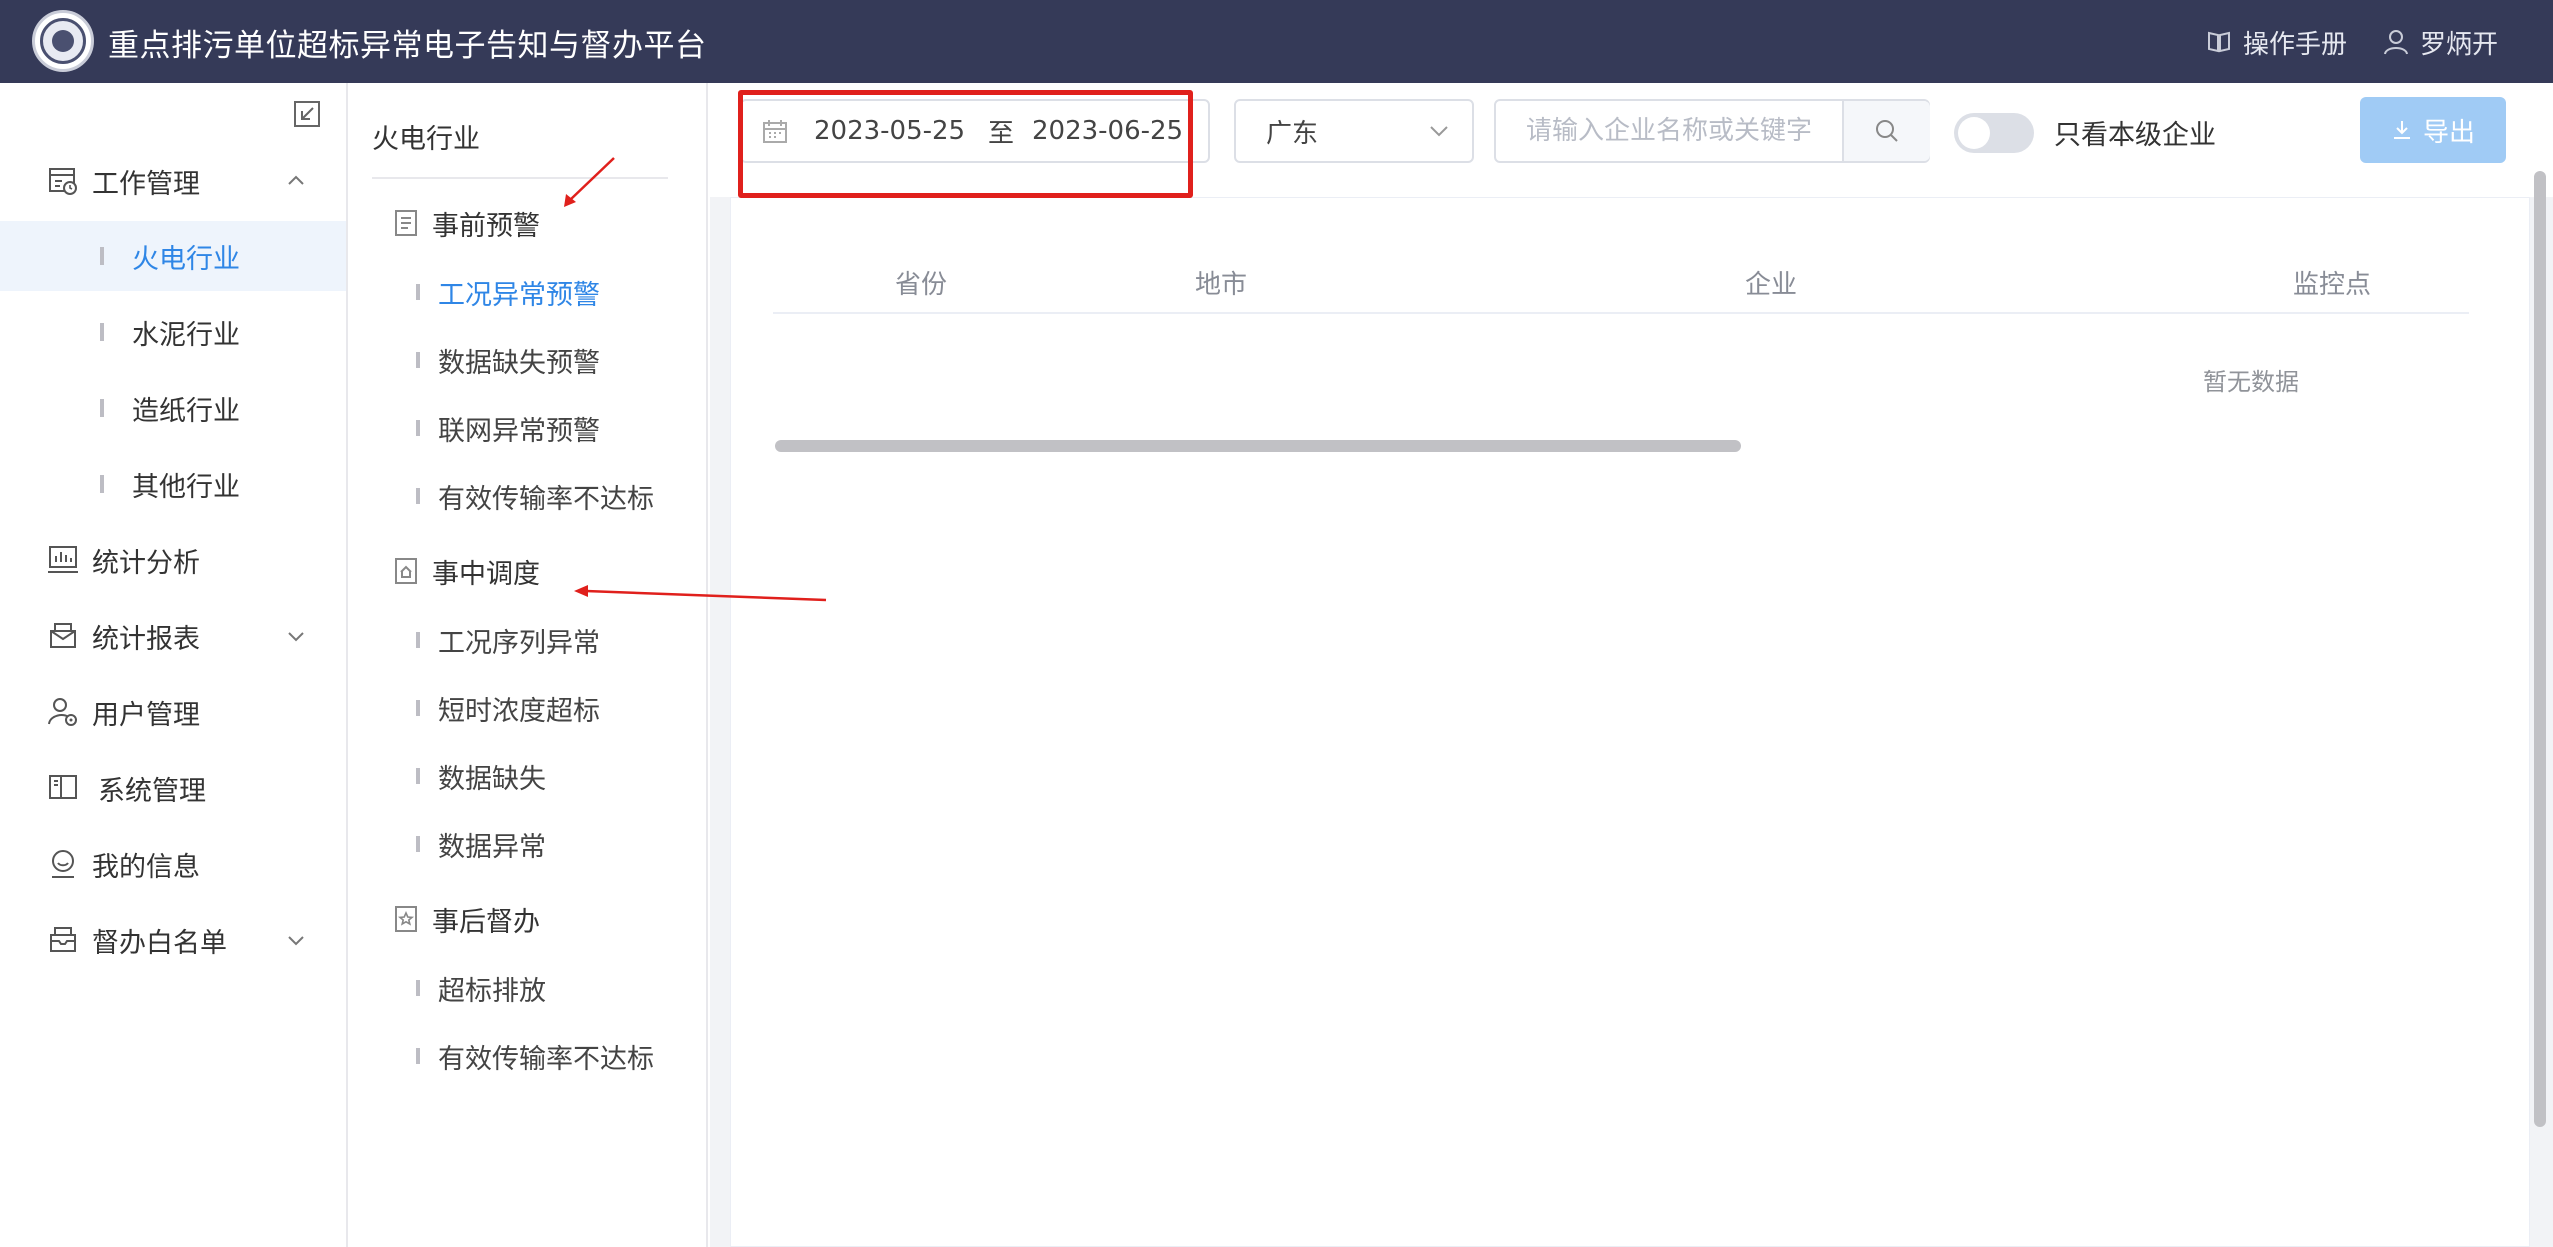  Describe the element at coordinates (426, 139) in the screenshot. I see `category-panel-title: 火电行业` at that location.